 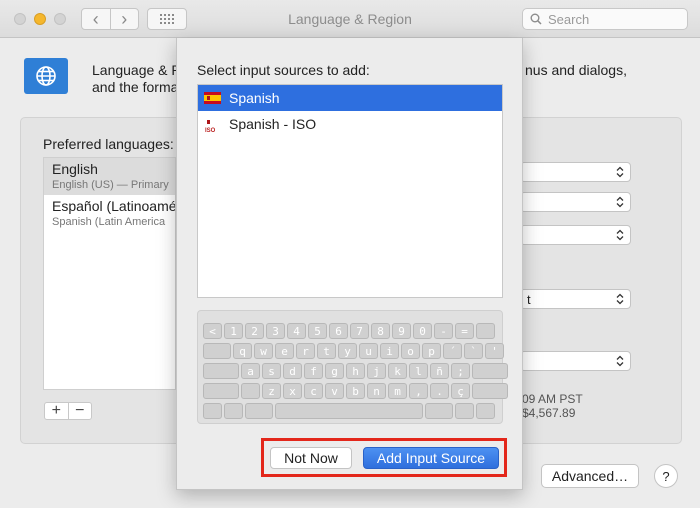 I want to click on keyboard-key: t, so click(x=326, y=351).